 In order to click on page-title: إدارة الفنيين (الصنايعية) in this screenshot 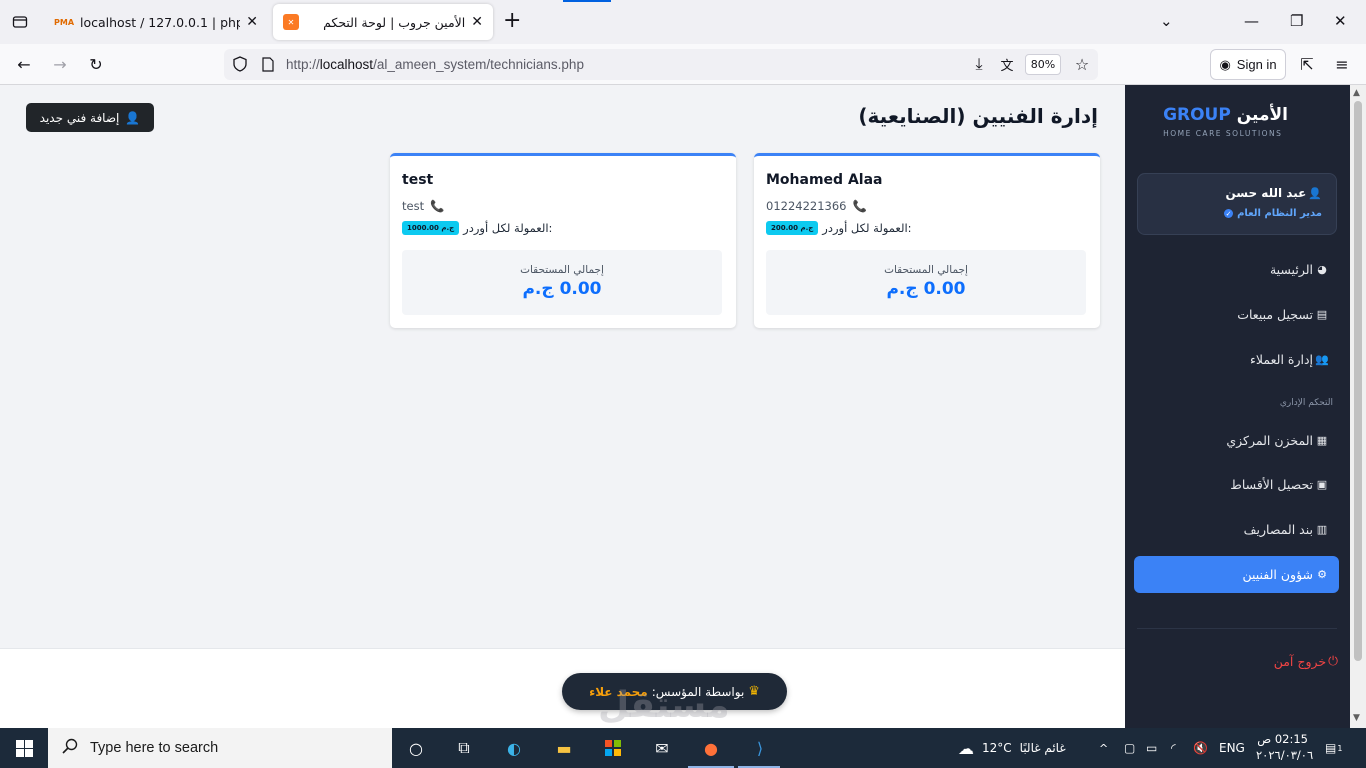, I will do `click(978, 116)`.